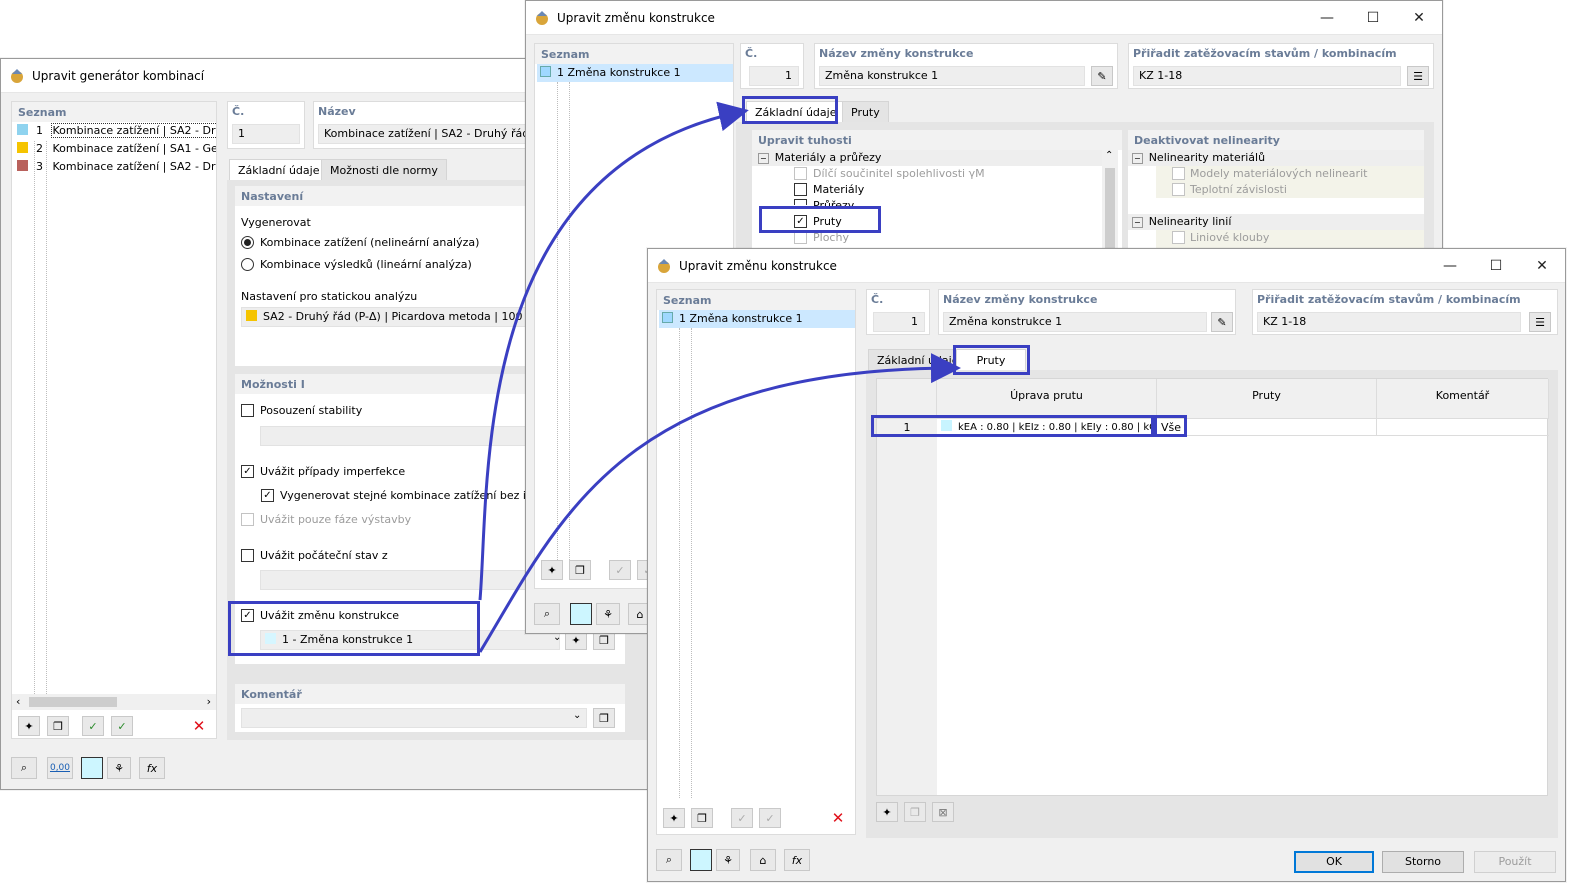  Describe the element at coordinates (247, 242) in the screenshot. I see `radio-load-combinations` at that location.